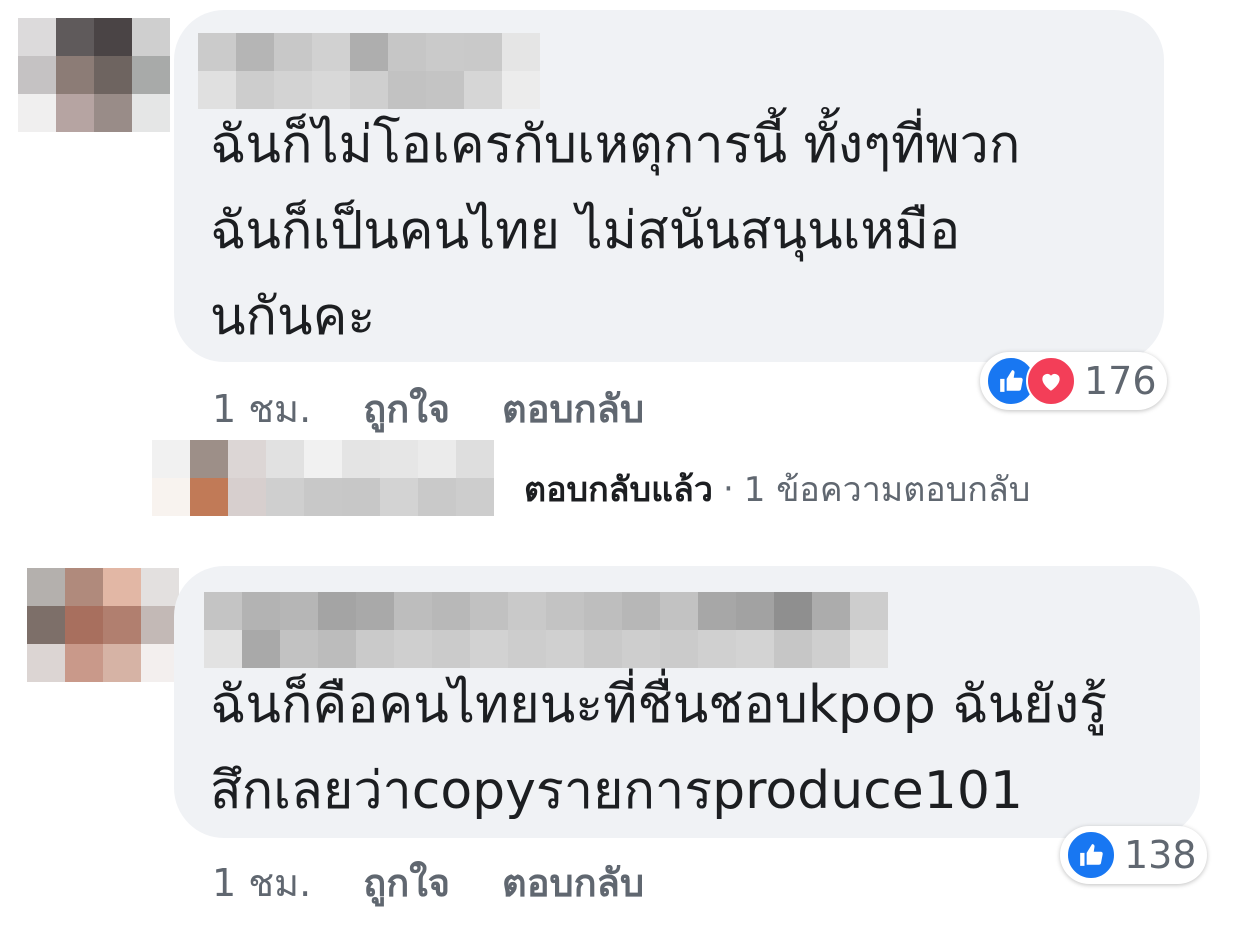  I want to click on replier-name-blurred, so click(323, 478).